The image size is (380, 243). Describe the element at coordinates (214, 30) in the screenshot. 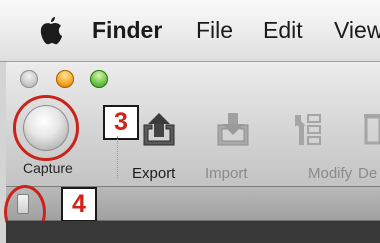

I see `menu-file: File` at that location.